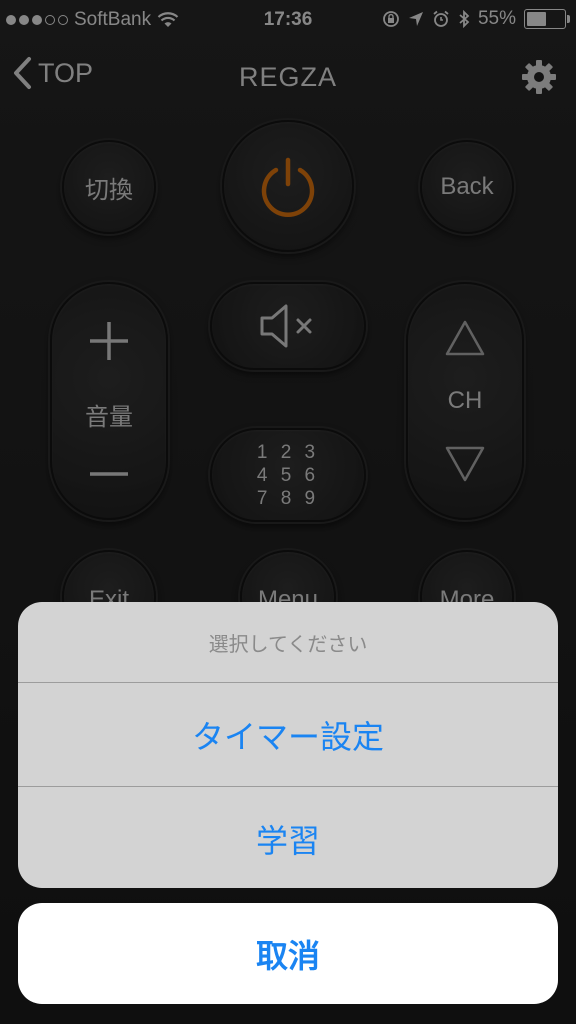 The height and width of the screenshot is (1024, 576). What do you see at coordinates (288, 642) in the screenshot?
I see `action-sheet-title: 選択してください` at bounding box center [288, 642].